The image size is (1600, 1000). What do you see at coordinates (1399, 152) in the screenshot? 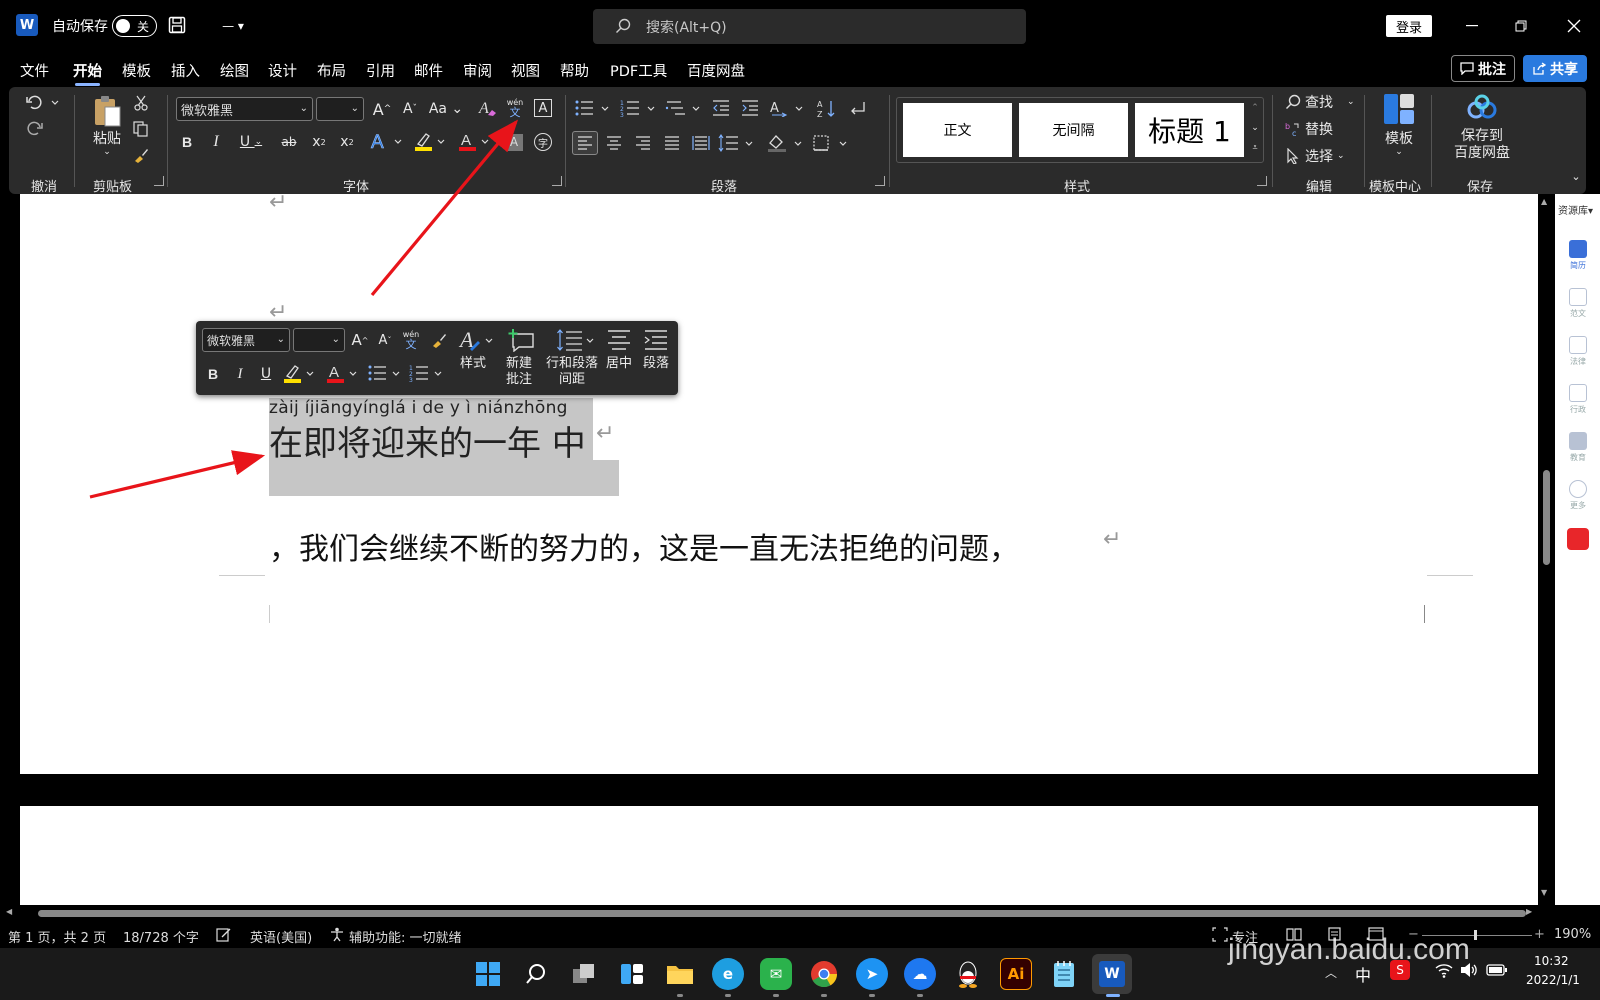
I see `template-dropdown-icon: ⌄` at bounding box center [1399, 152].